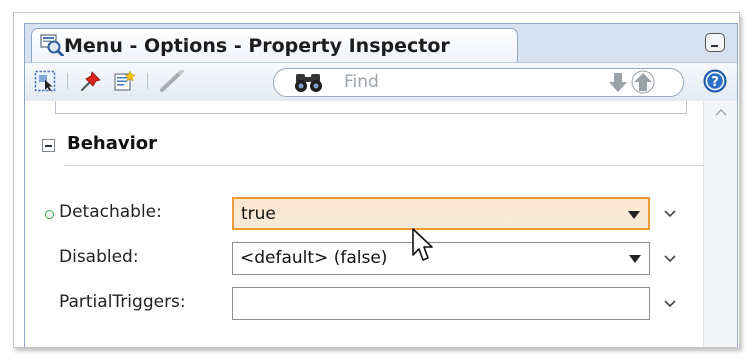 This screenshot has height=359, width=755. What do you see at coordinates (122, 302) in the screenshot?
I see `property-label: PartialTriggers:` at bounding box center [122, 302].